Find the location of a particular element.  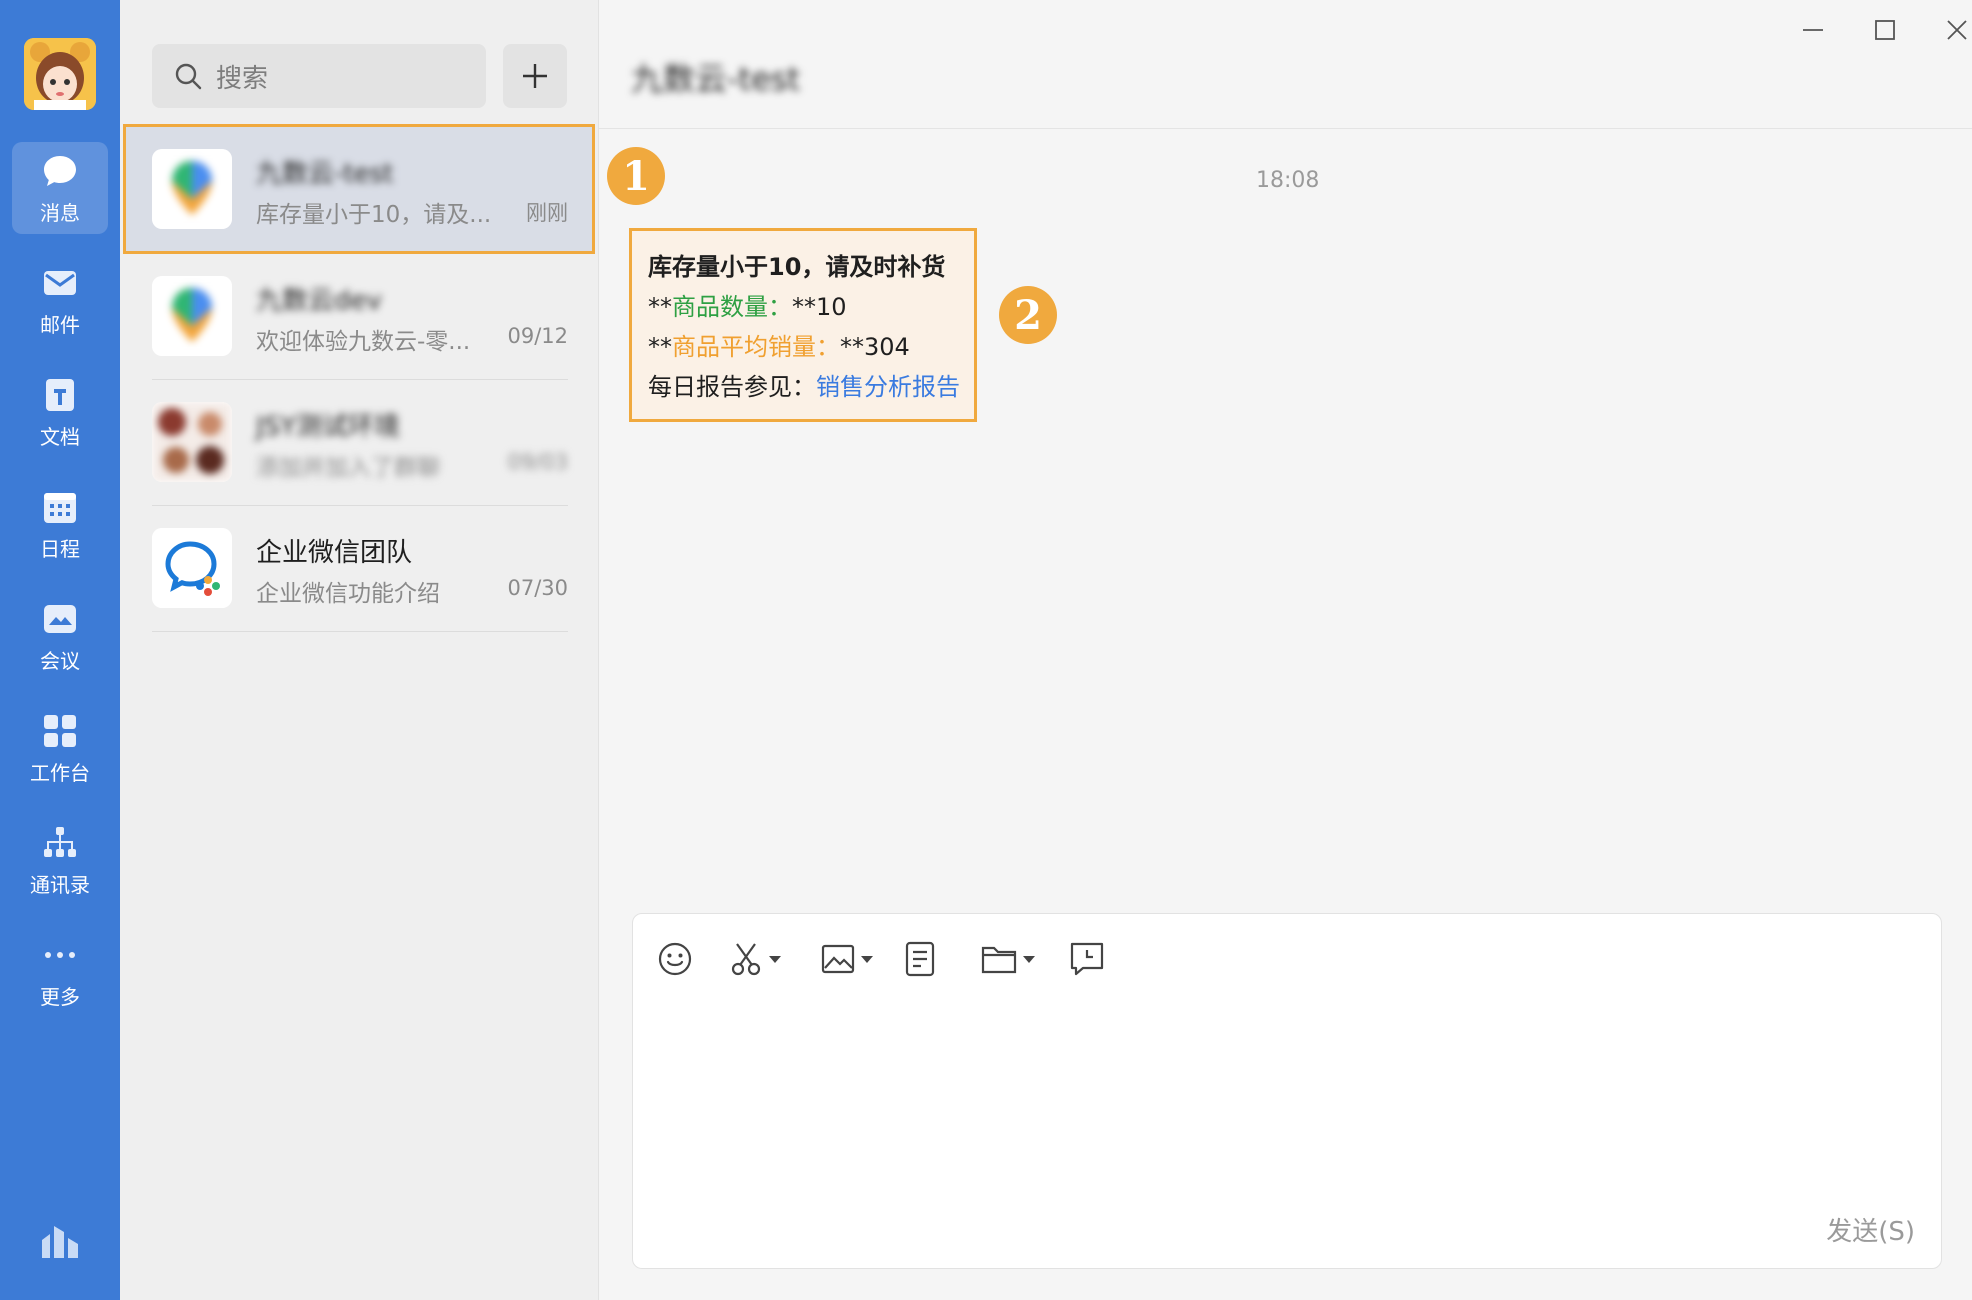

search-box: 搜索 is located at coordinates (319, 76).